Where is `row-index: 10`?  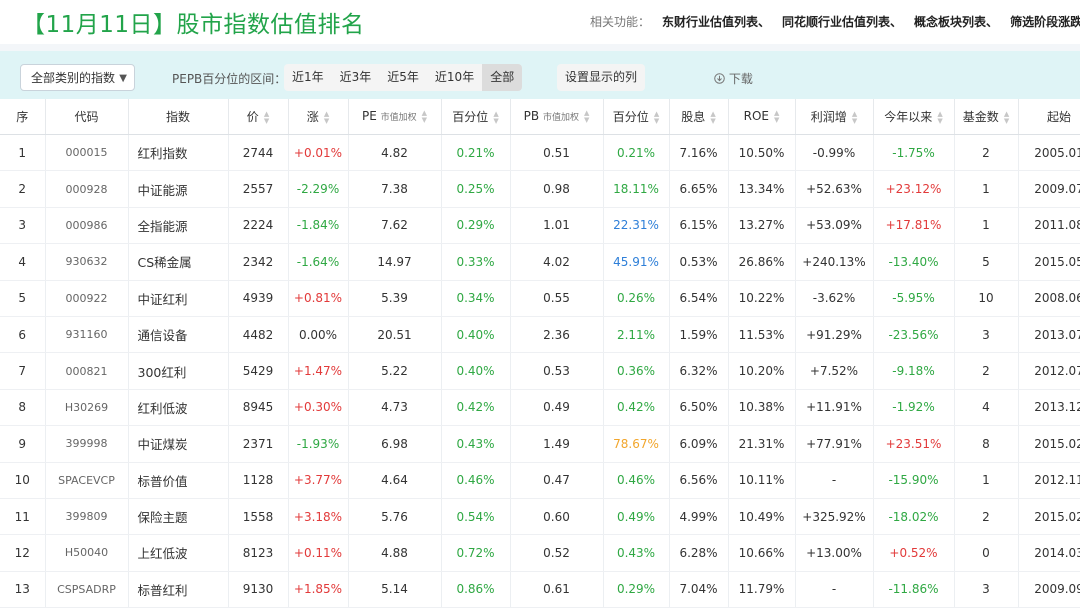 row-index: 10 is located at coordinates (23, 480).